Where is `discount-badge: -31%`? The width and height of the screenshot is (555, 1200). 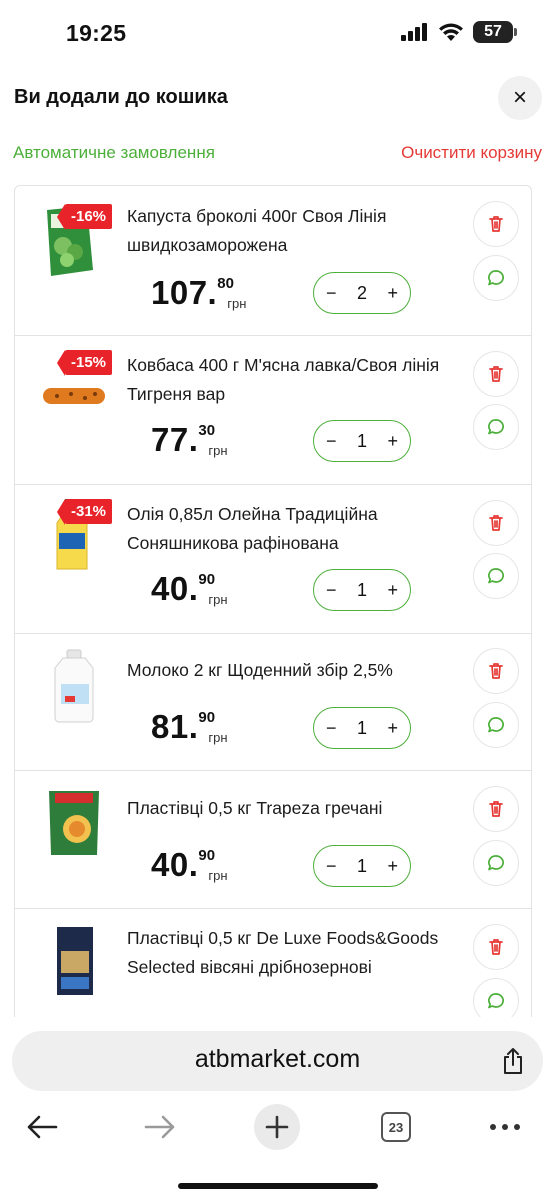
discount-badge: -31% is located at coordinates (84, 512).